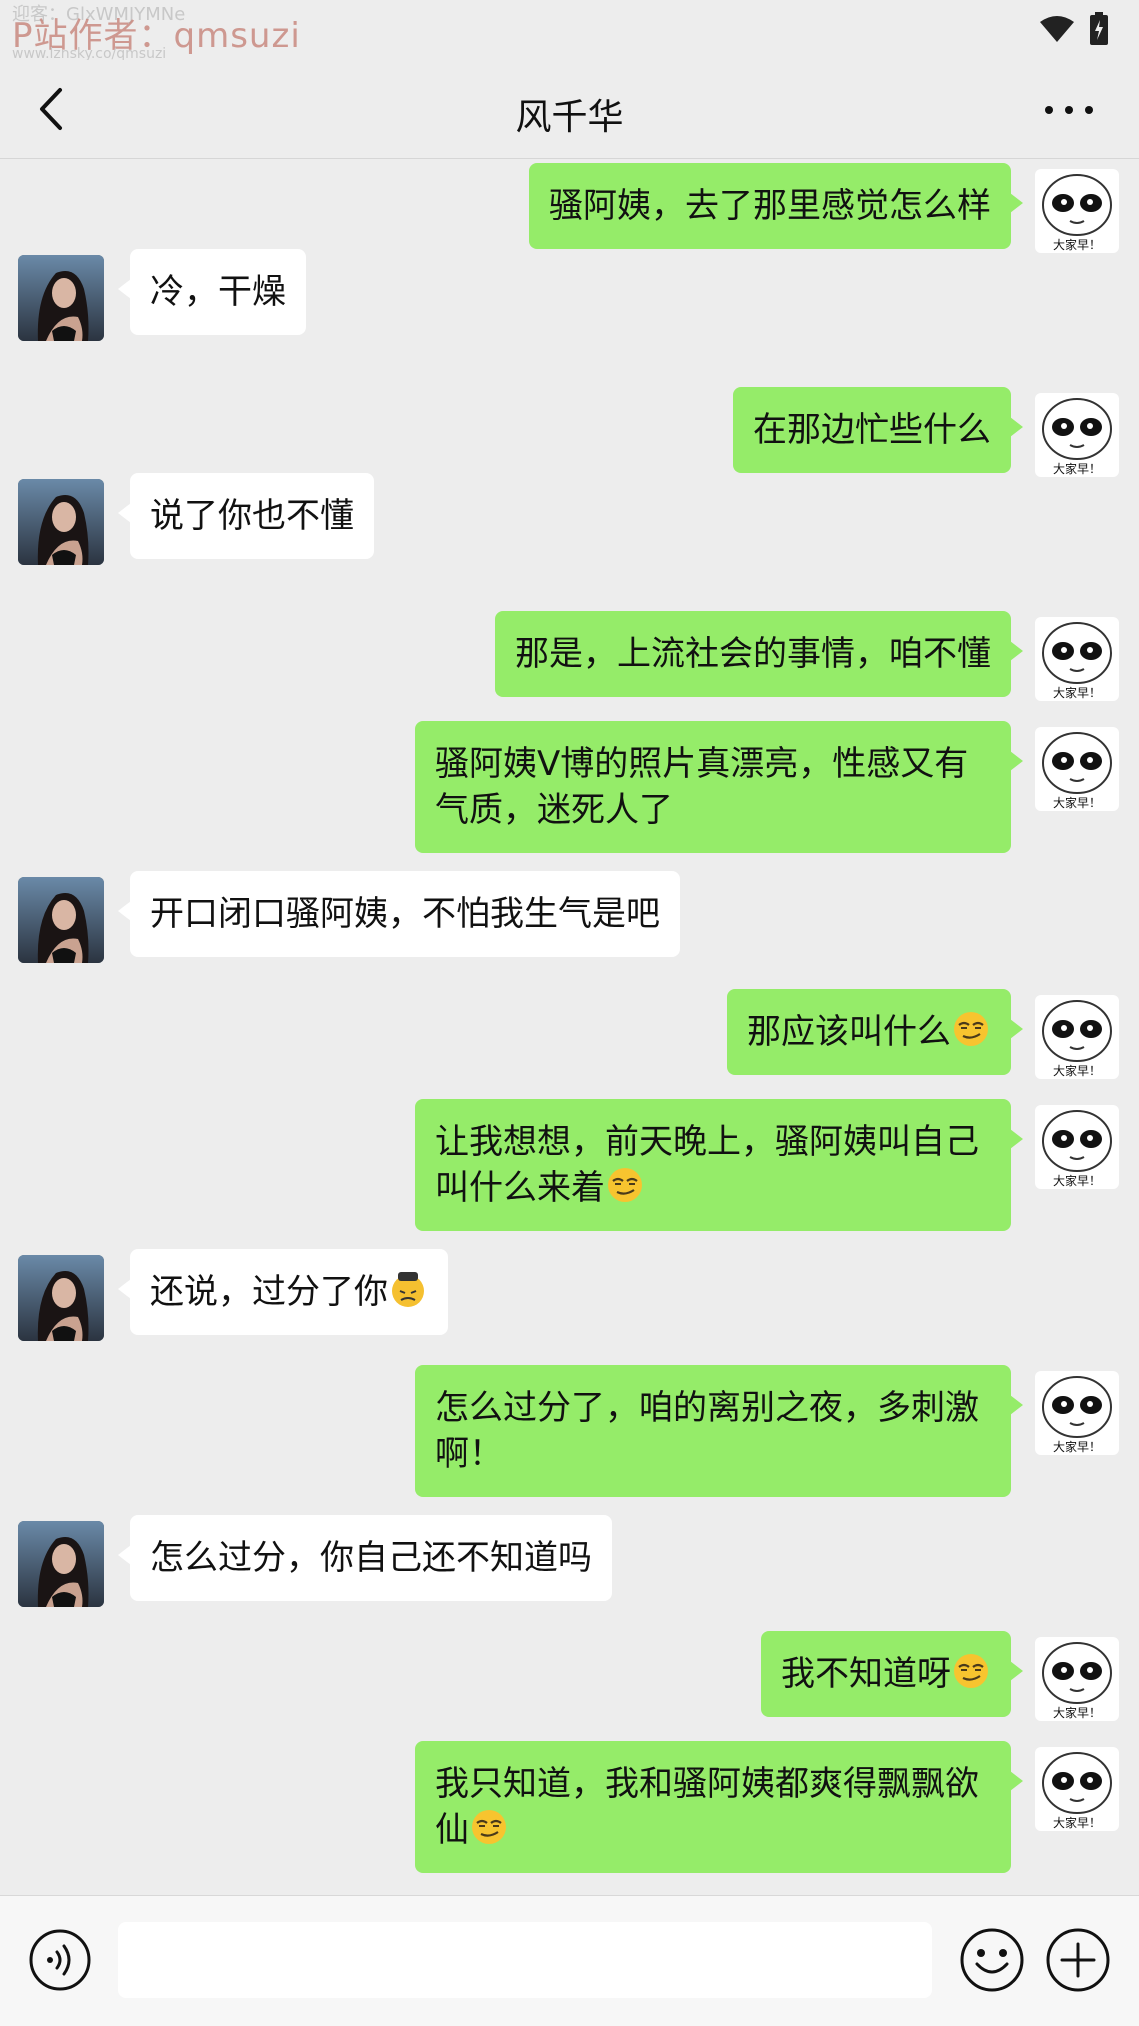  I want to click on message-bubble: 说了你也不懂, so click(246, 516).